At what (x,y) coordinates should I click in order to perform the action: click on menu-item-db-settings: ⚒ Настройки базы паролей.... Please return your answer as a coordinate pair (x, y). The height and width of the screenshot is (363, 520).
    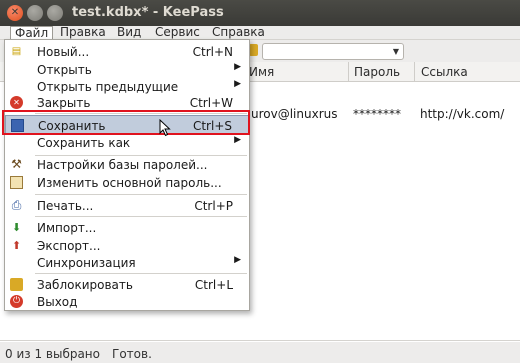
    Looking at the image, I should click on (127, 165).